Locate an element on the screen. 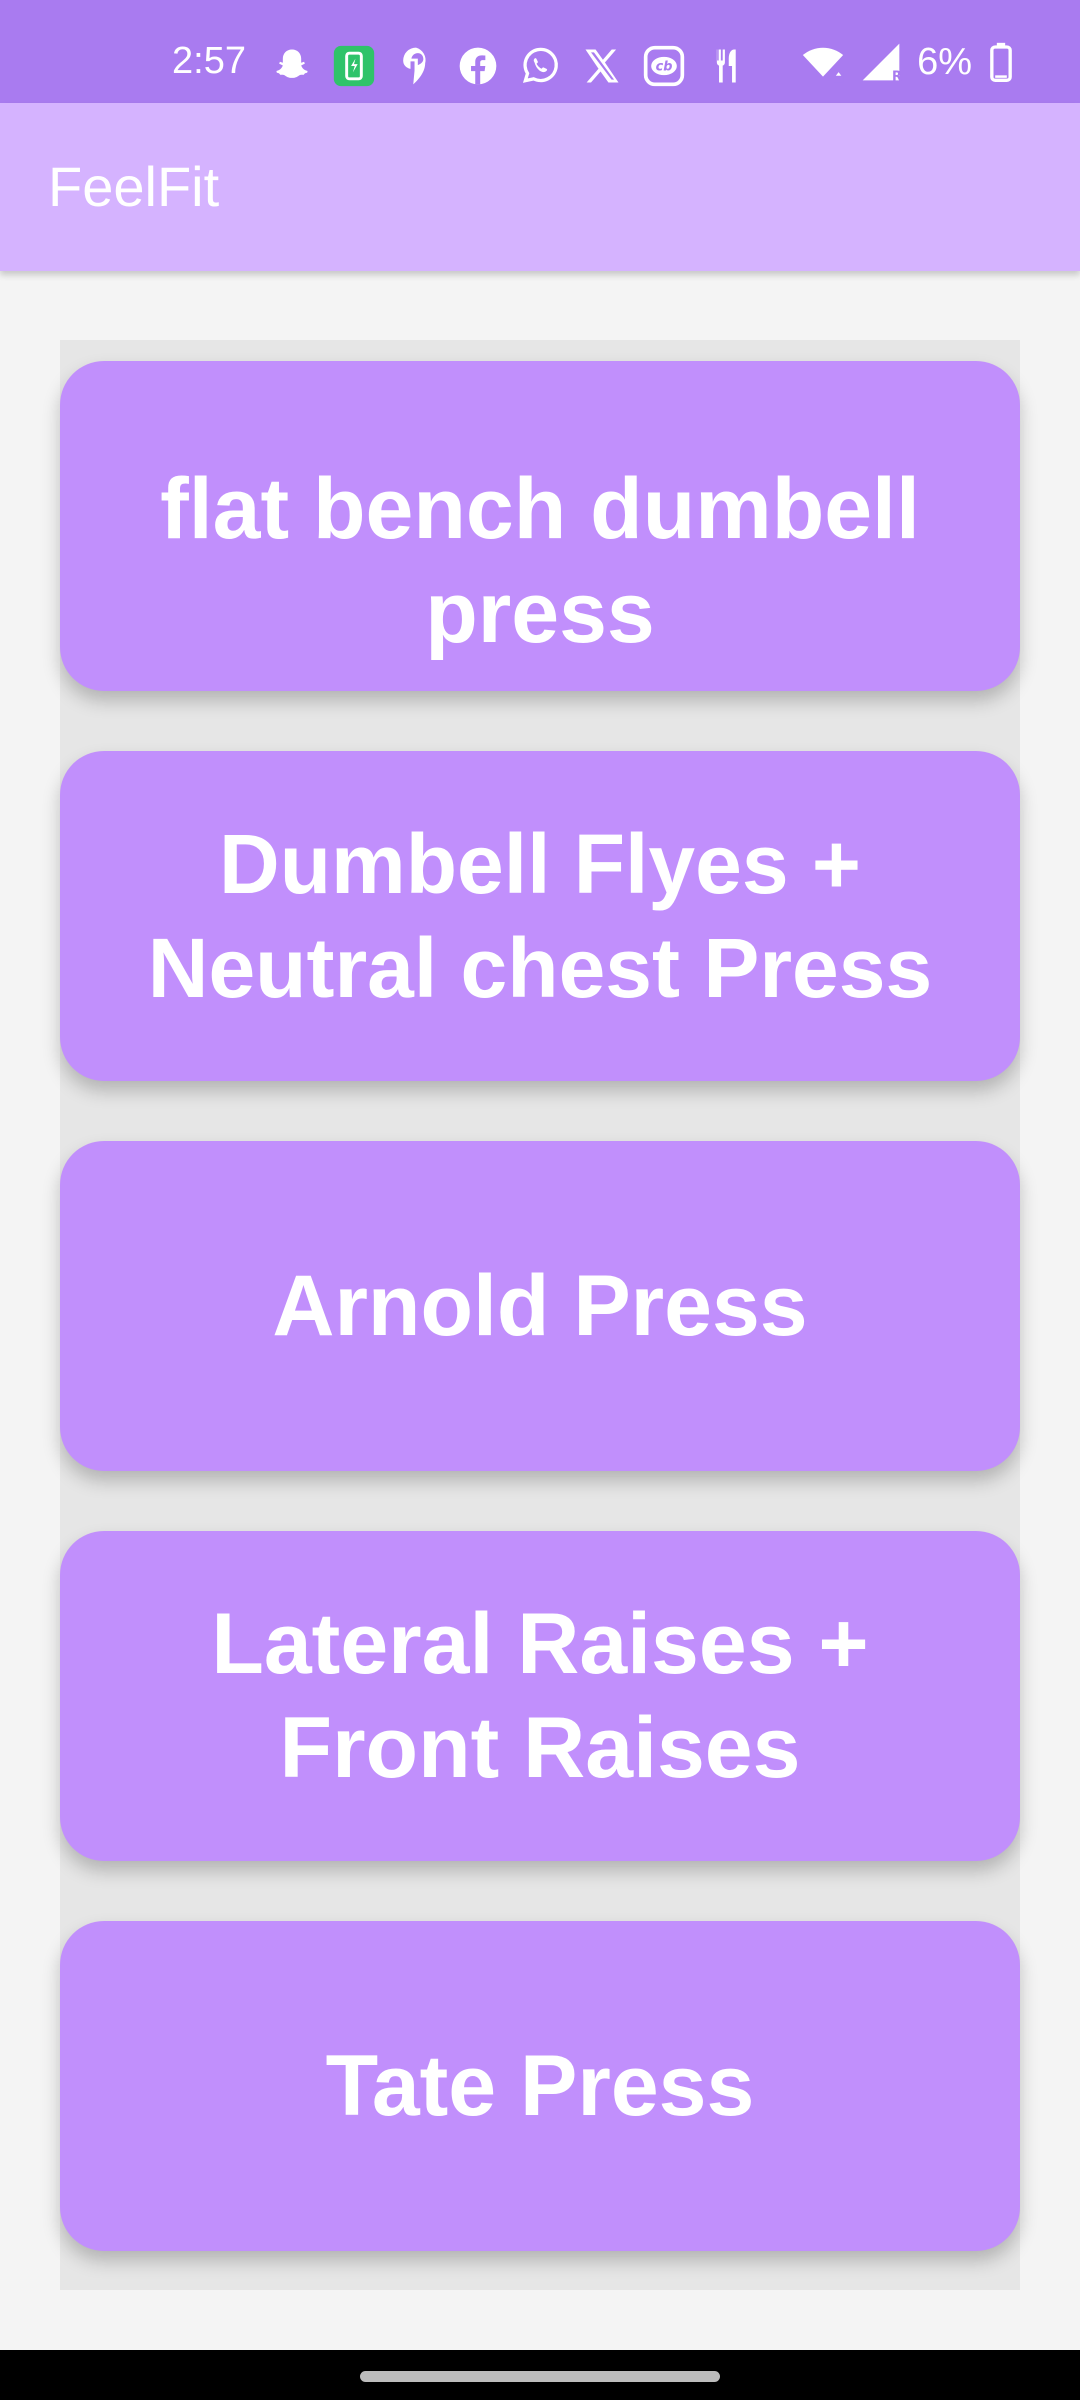 Image resolution: width=1080 pixels, height=2400 pixels. exercise-card-tate-press: Tate Press is located at coordinates (540, 2086).